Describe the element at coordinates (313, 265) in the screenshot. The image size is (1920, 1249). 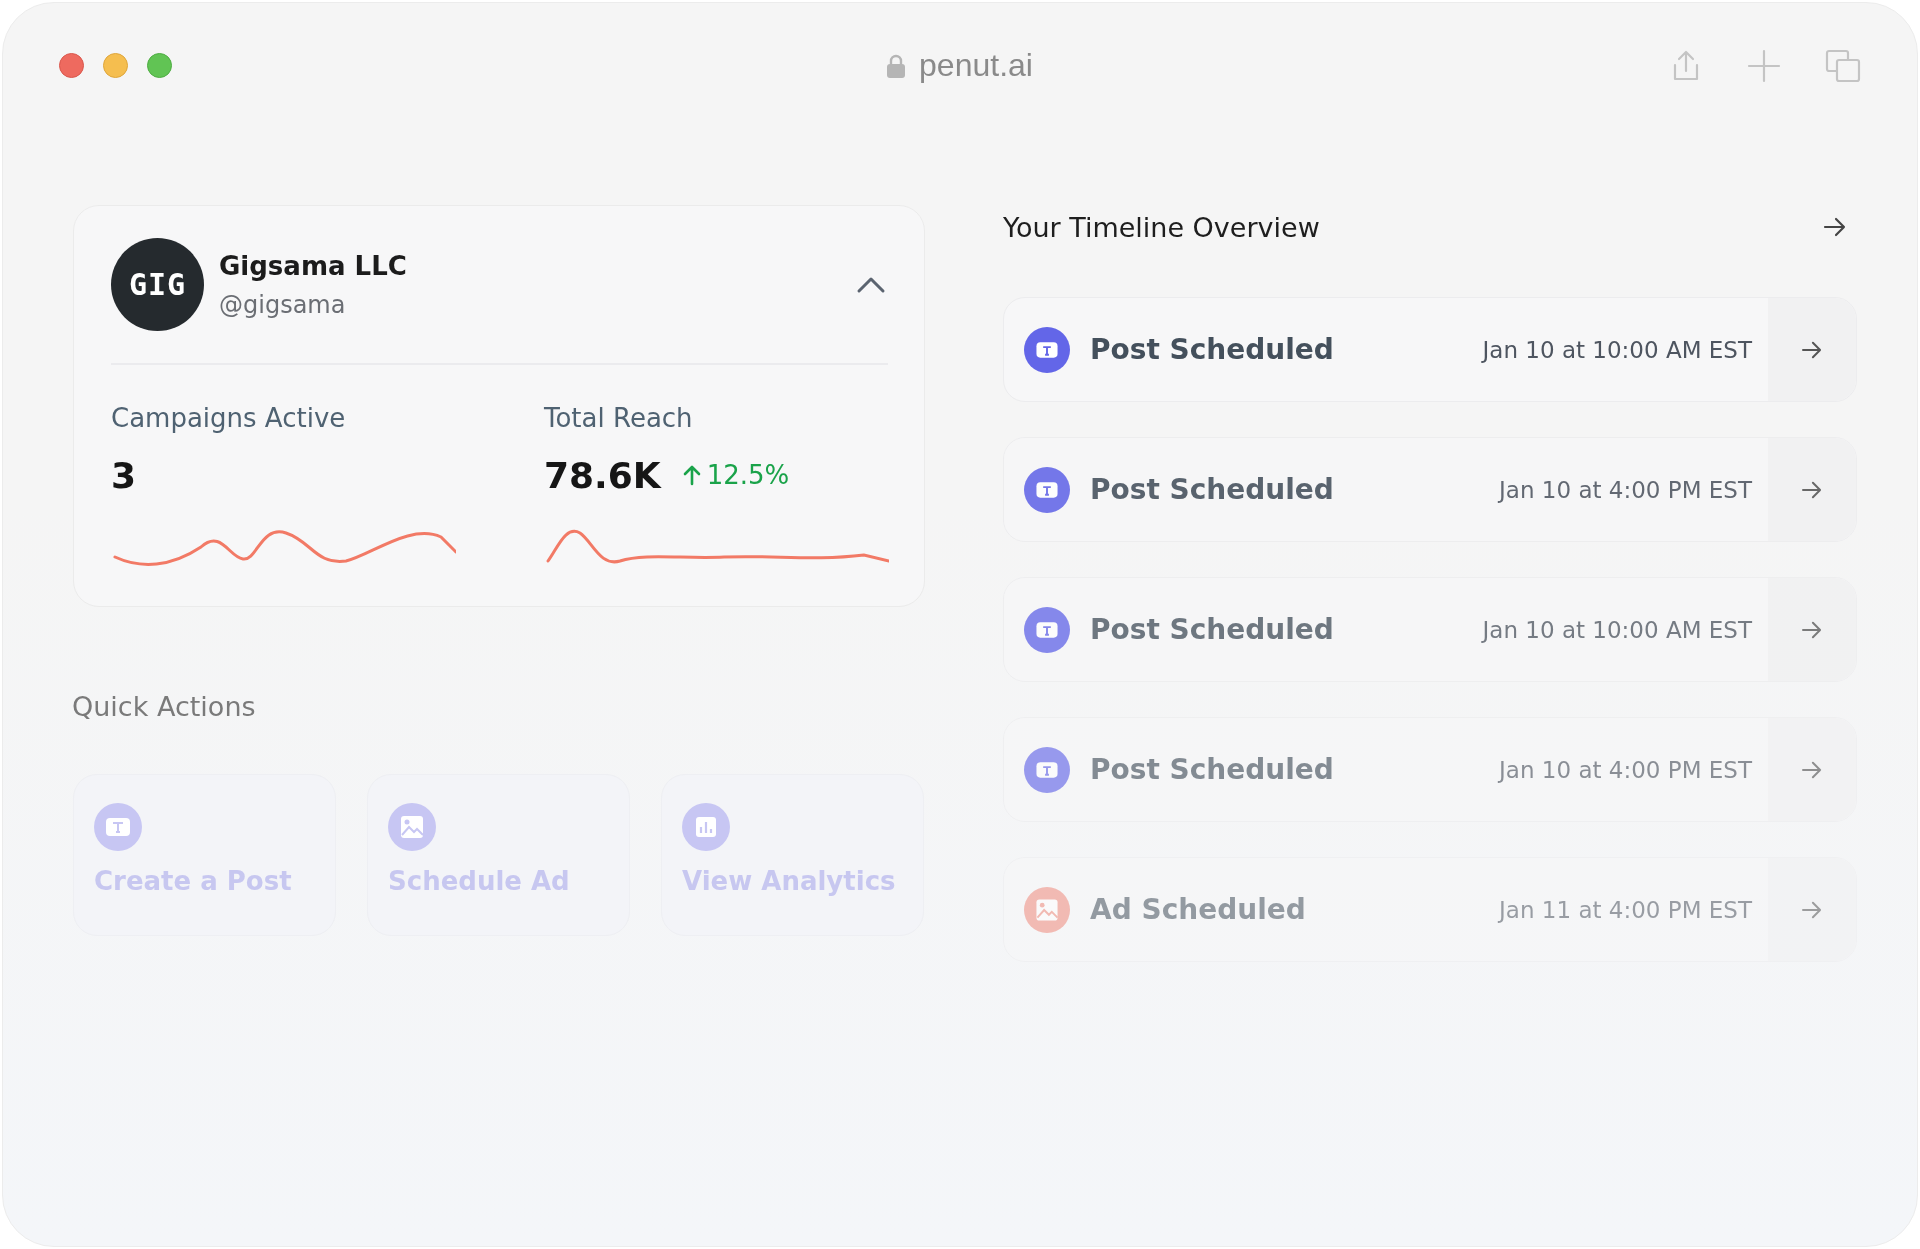
I see `account-name: Gigsama LLC` at that location.